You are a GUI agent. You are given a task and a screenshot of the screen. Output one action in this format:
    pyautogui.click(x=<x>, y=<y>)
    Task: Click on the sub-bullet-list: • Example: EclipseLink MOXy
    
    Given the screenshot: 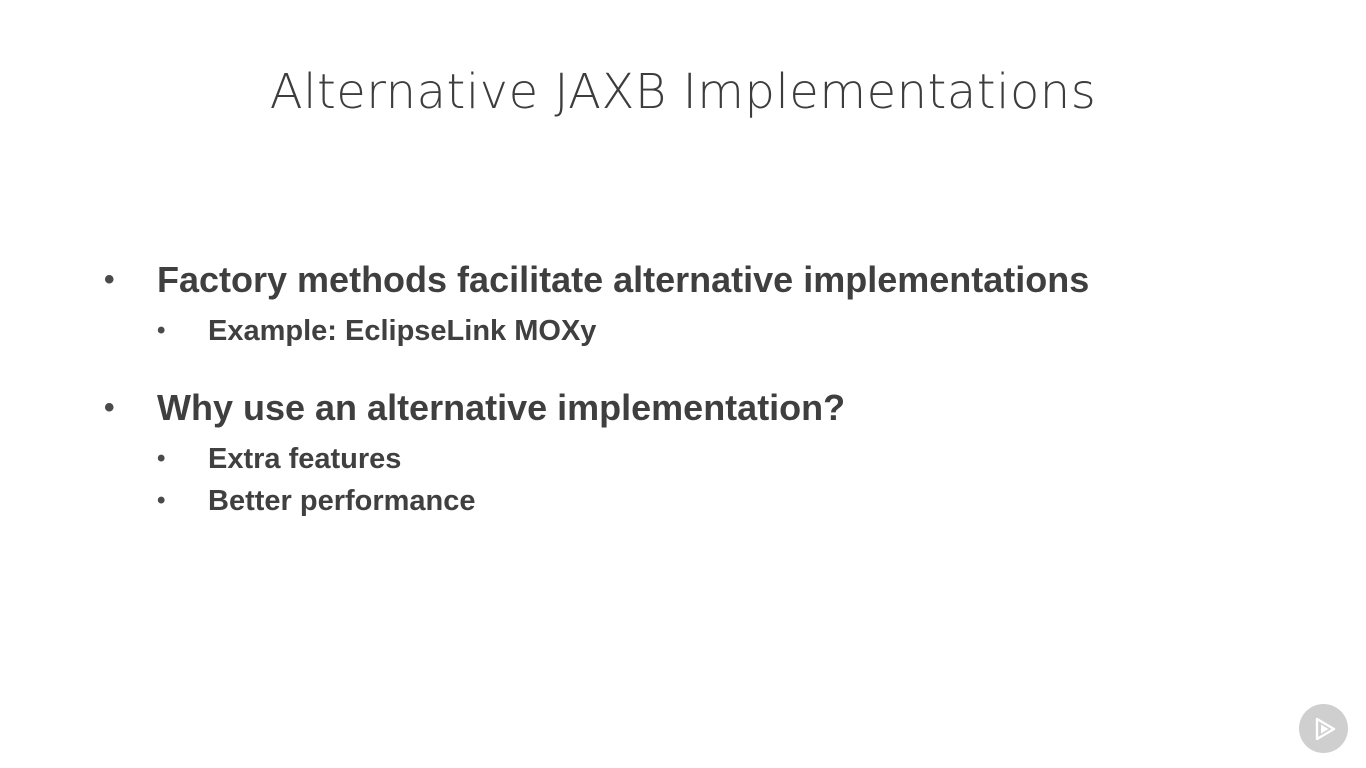 What is the action you would take?
    pyautogui.click(x=623, y=331)
    